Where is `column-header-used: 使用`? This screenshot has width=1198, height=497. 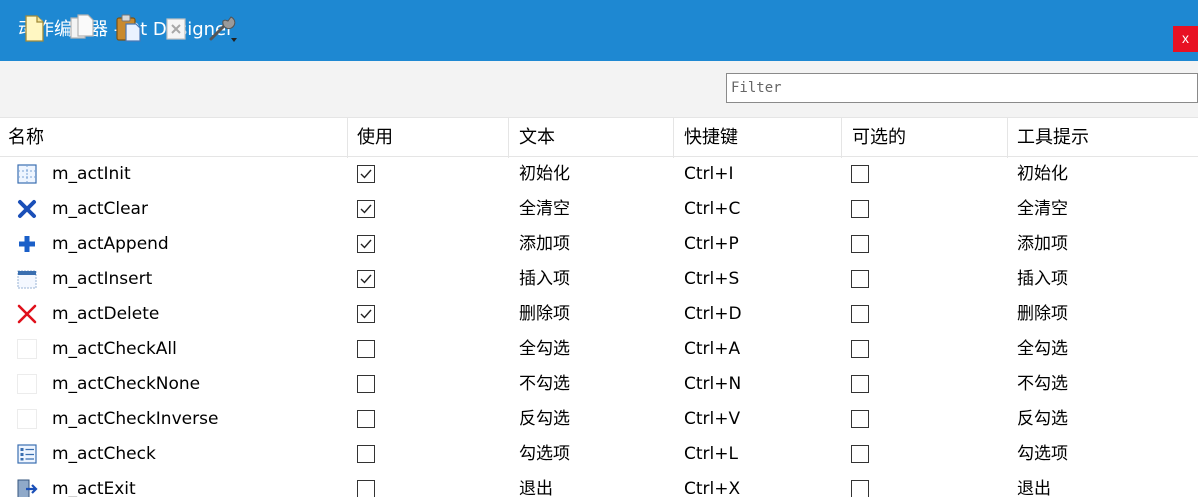 column-header-used: 使用 is located at coordinates (373, 138).